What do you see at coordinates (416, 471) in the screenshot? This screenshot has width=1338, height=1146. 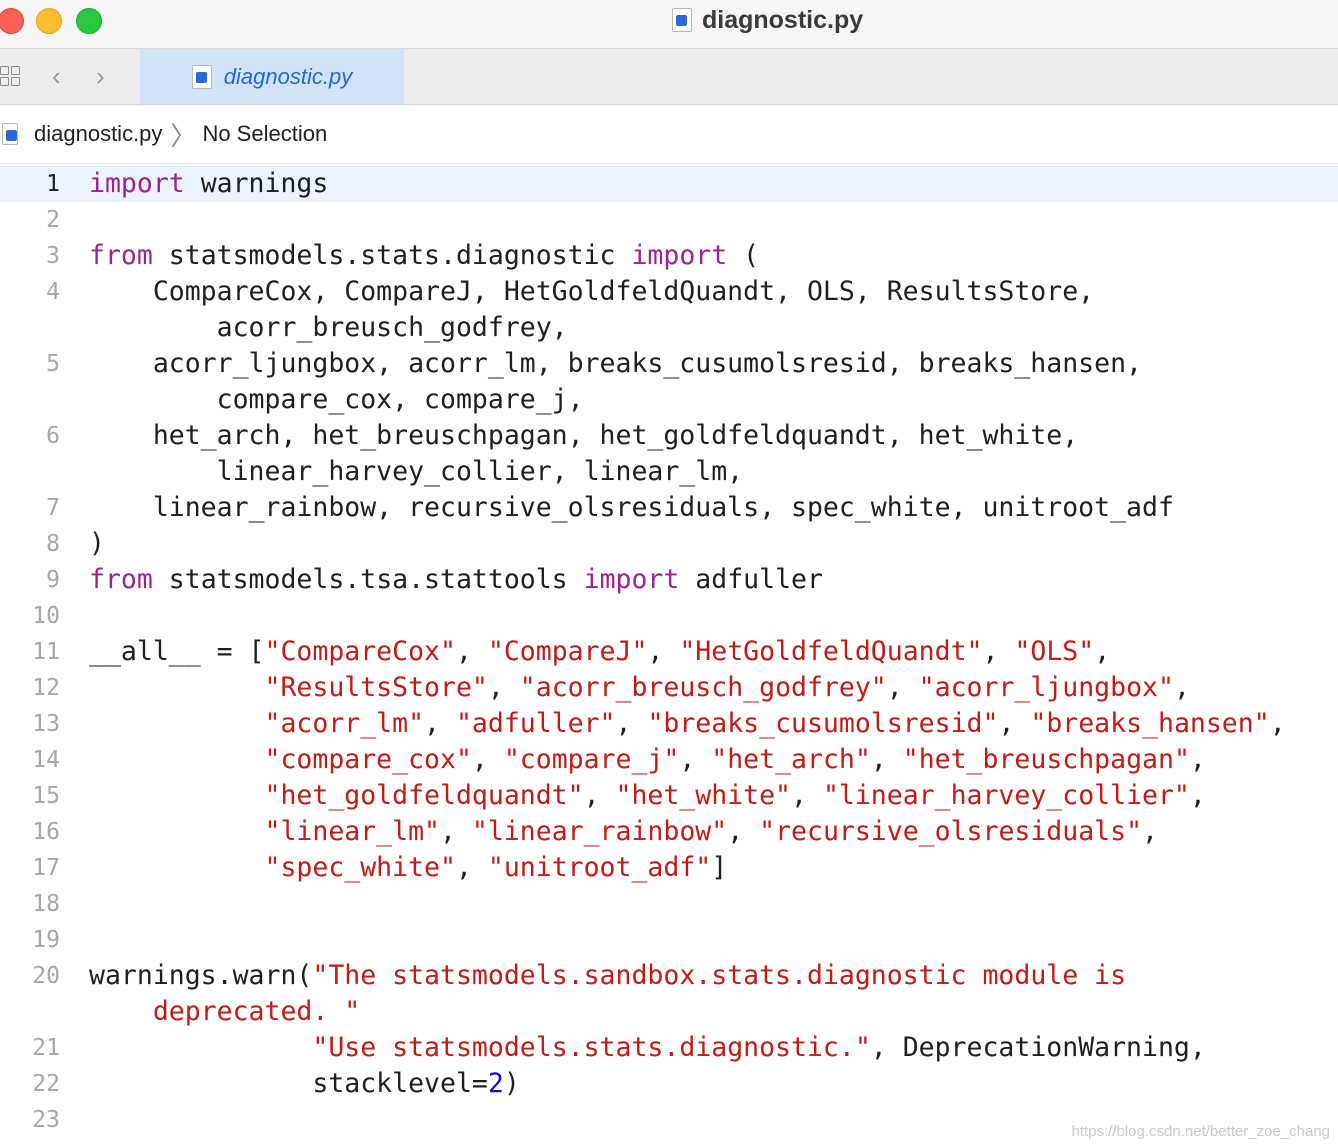 I see `code-token: linear_harvey_collier, linear_lm,` at bounding box center [416, 471].